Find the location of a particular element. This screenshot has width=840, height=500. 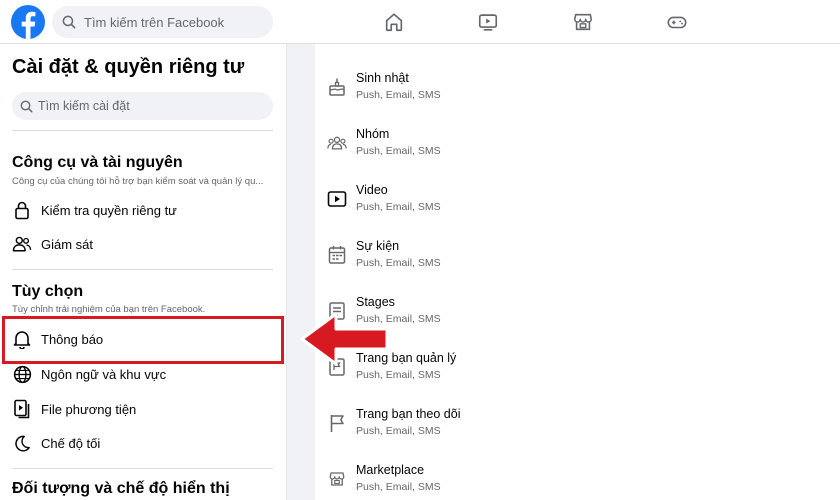

moon-icon is located at coordinates (22, 443).